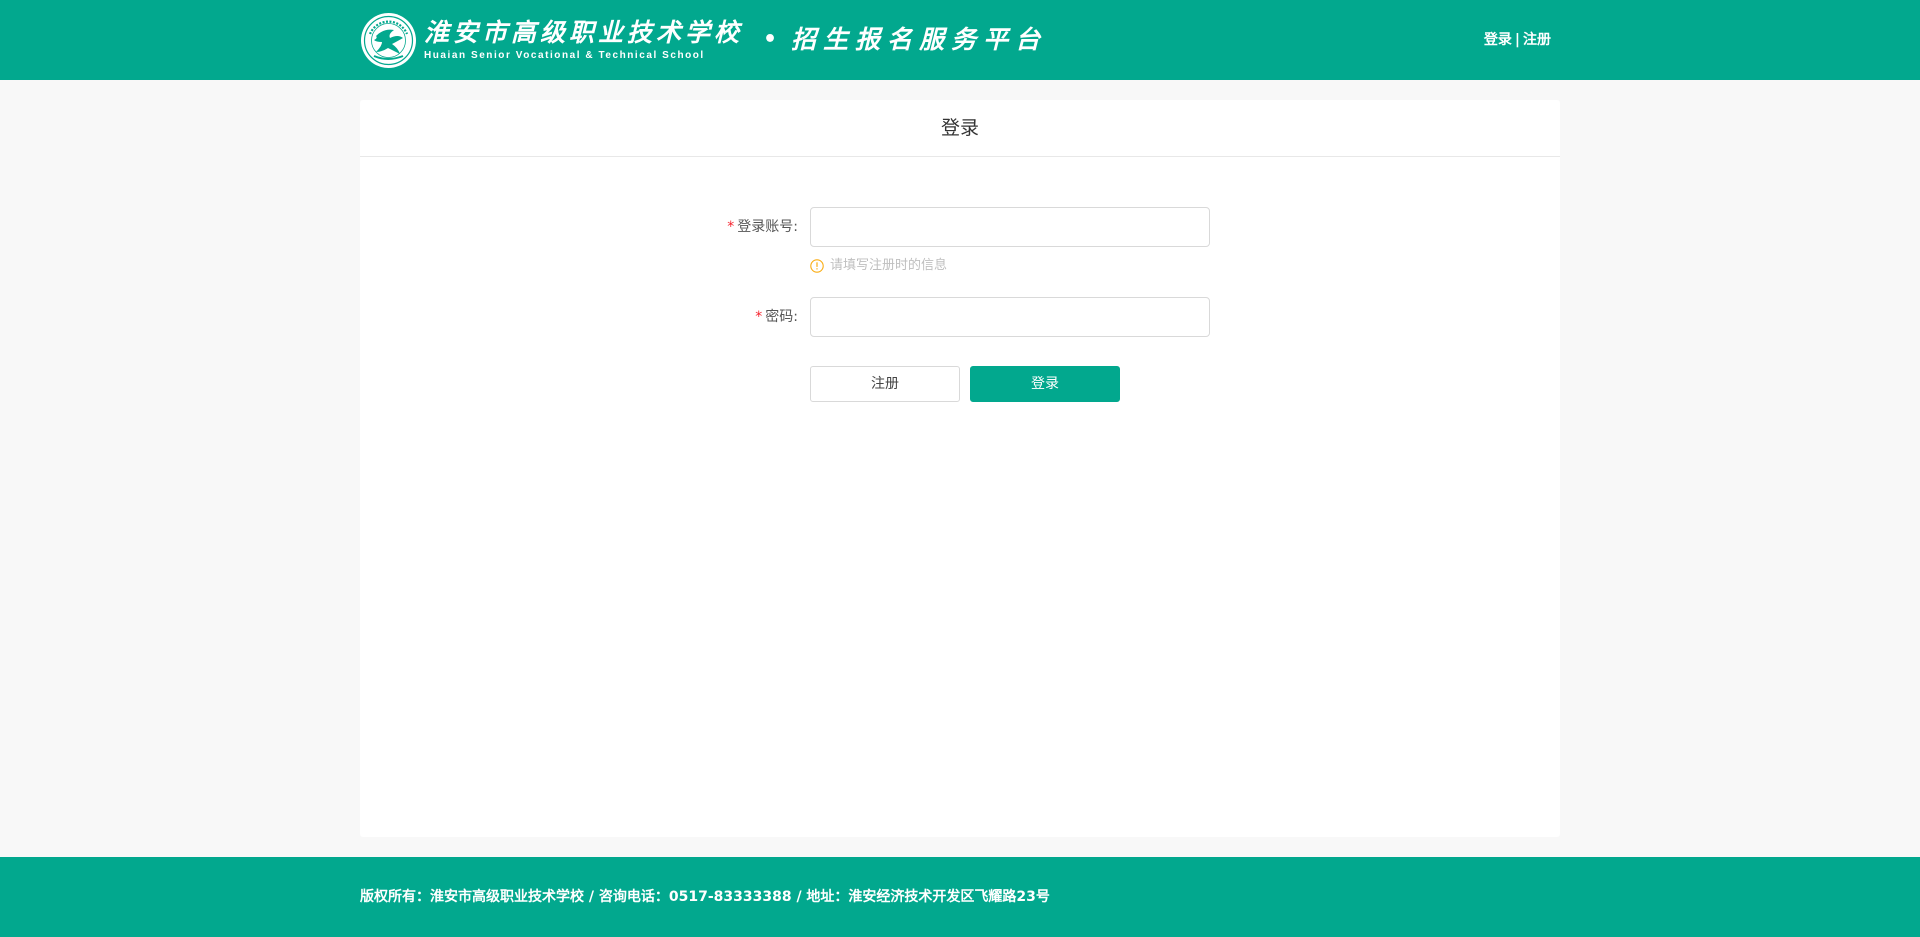 The width and height of the screenshot is (1920, 937). Describe the element at coordinates (767, 227) in the screenshot. I see `account-label-text: 登录账号:` at that location.